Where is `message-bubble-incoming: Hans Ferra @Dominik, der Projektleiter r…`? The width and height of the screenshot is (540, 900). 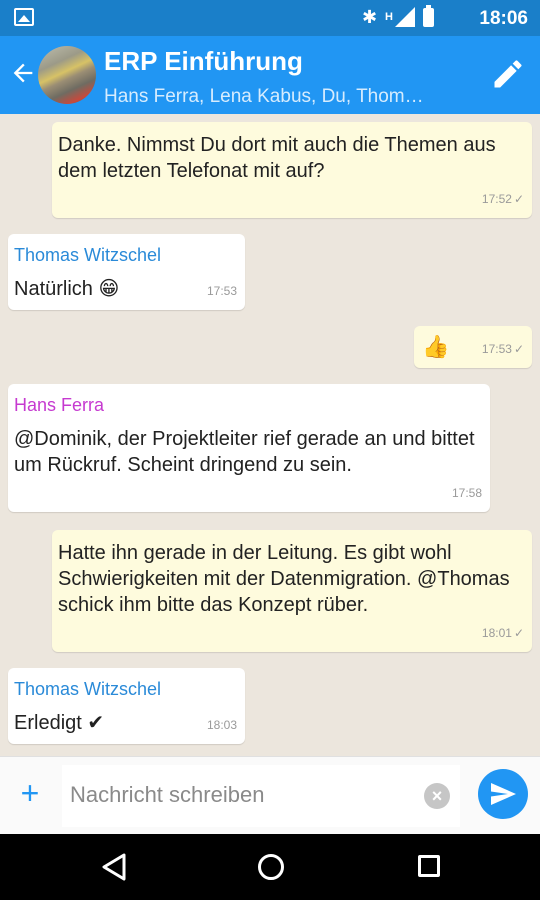 message-bubble-incoming: Hans Ferra @Dominik, der Projektleiter r… is located at coordinates (249, 448).